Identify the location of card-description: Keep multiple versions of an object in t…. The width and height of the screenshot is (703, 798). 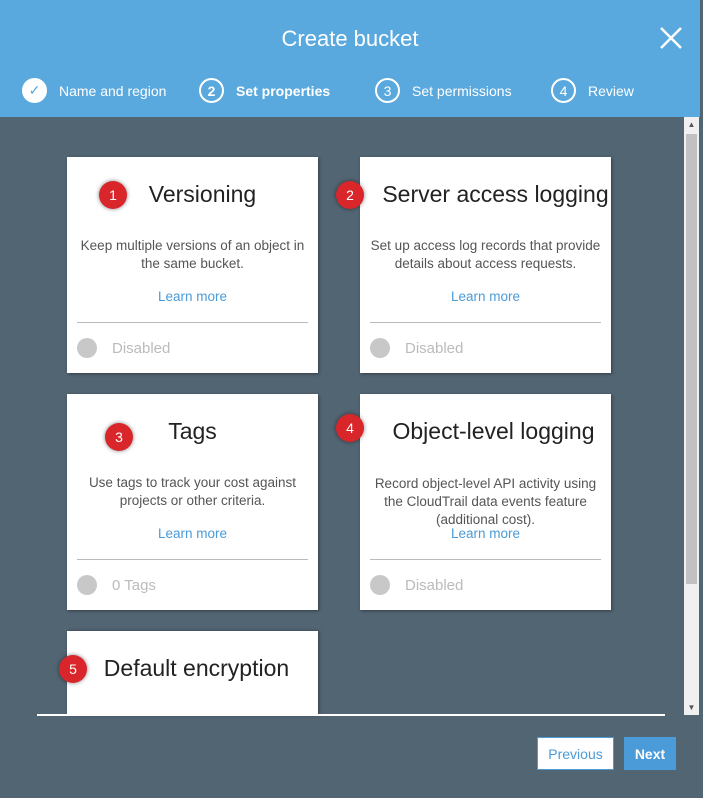
(192, 254).